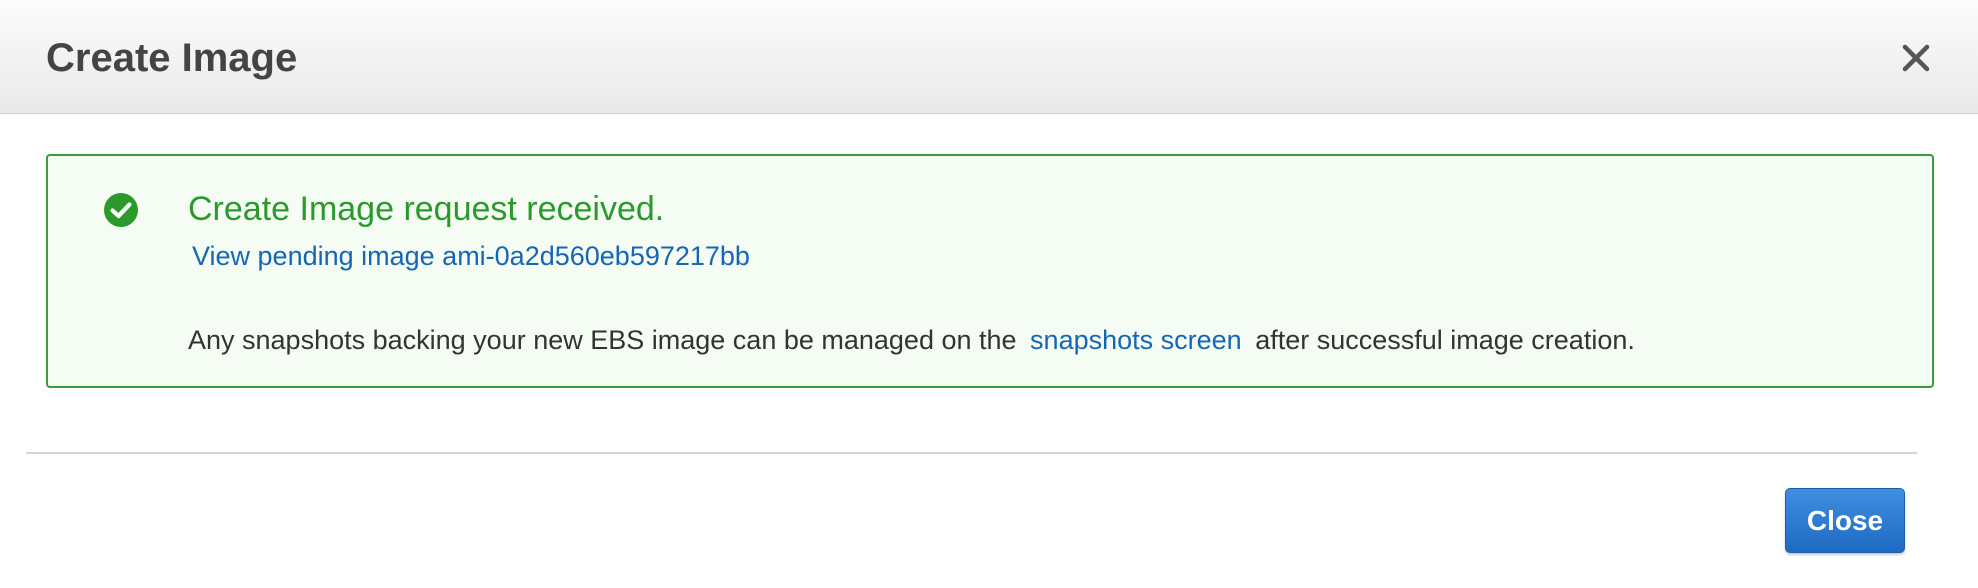 This screenshot has width=1978, height=588. Describe the element at coordinates (1845, 520) in the screenshot. I see `close-button: Close` at that location.